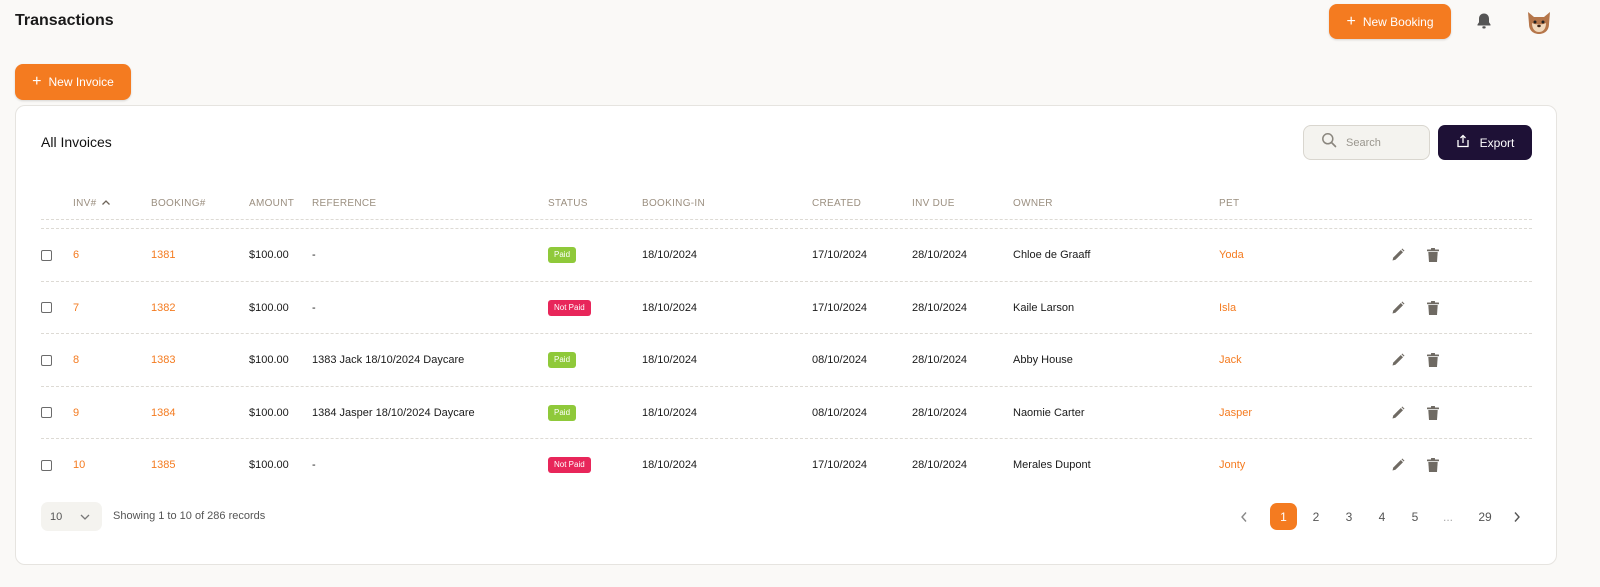  What do you see at coordinates (1283, 516) in the screenshot?
I see `page-button-1: 1` at bounding box center [1283, 516].